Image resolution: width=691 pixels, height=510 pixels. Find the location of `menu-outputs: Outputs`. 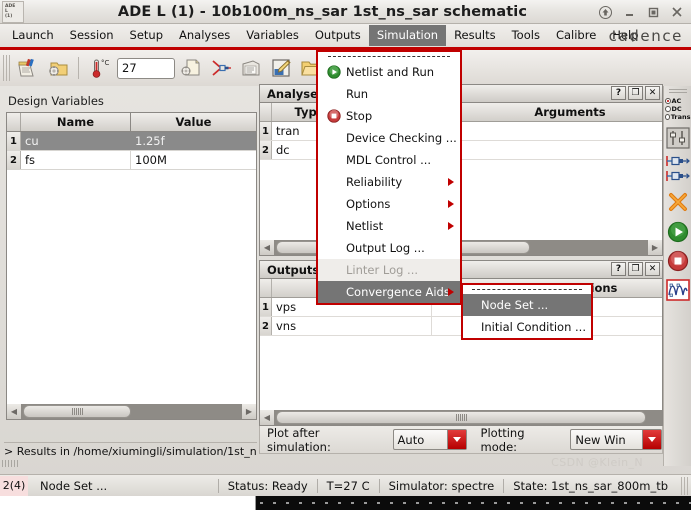

menu-outputs: Outputs is located at coordinates (338, 35).